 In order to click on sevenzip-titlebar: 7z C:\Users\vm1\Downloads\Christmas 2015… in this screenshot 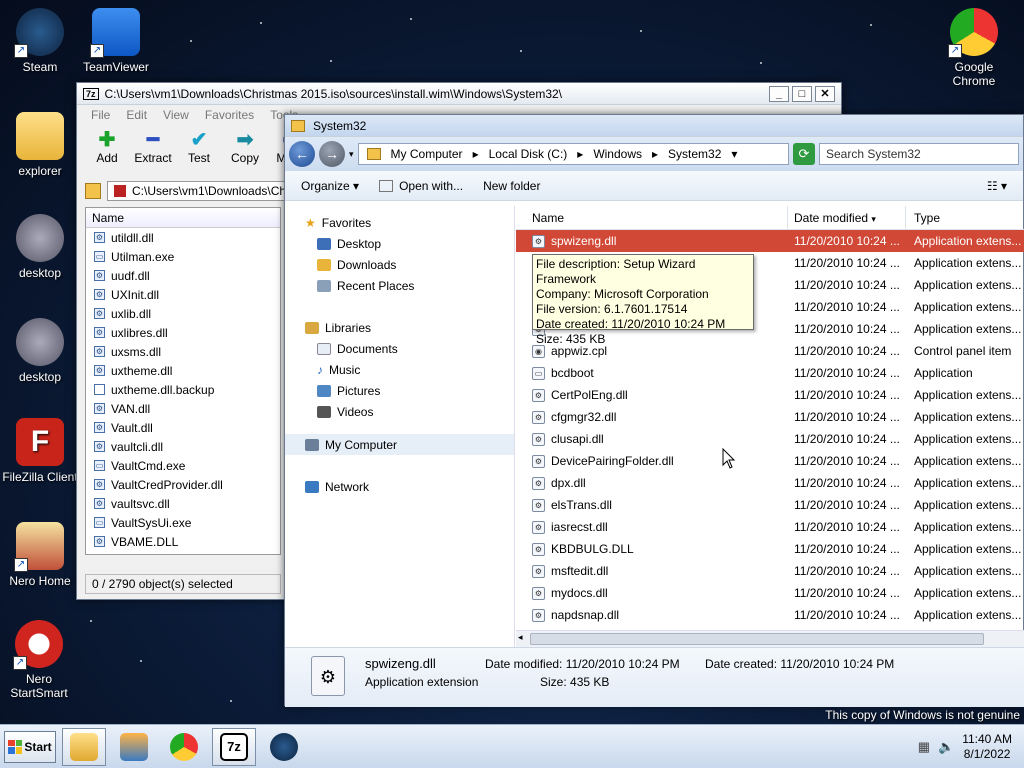, I will do `click(459, 94)`.